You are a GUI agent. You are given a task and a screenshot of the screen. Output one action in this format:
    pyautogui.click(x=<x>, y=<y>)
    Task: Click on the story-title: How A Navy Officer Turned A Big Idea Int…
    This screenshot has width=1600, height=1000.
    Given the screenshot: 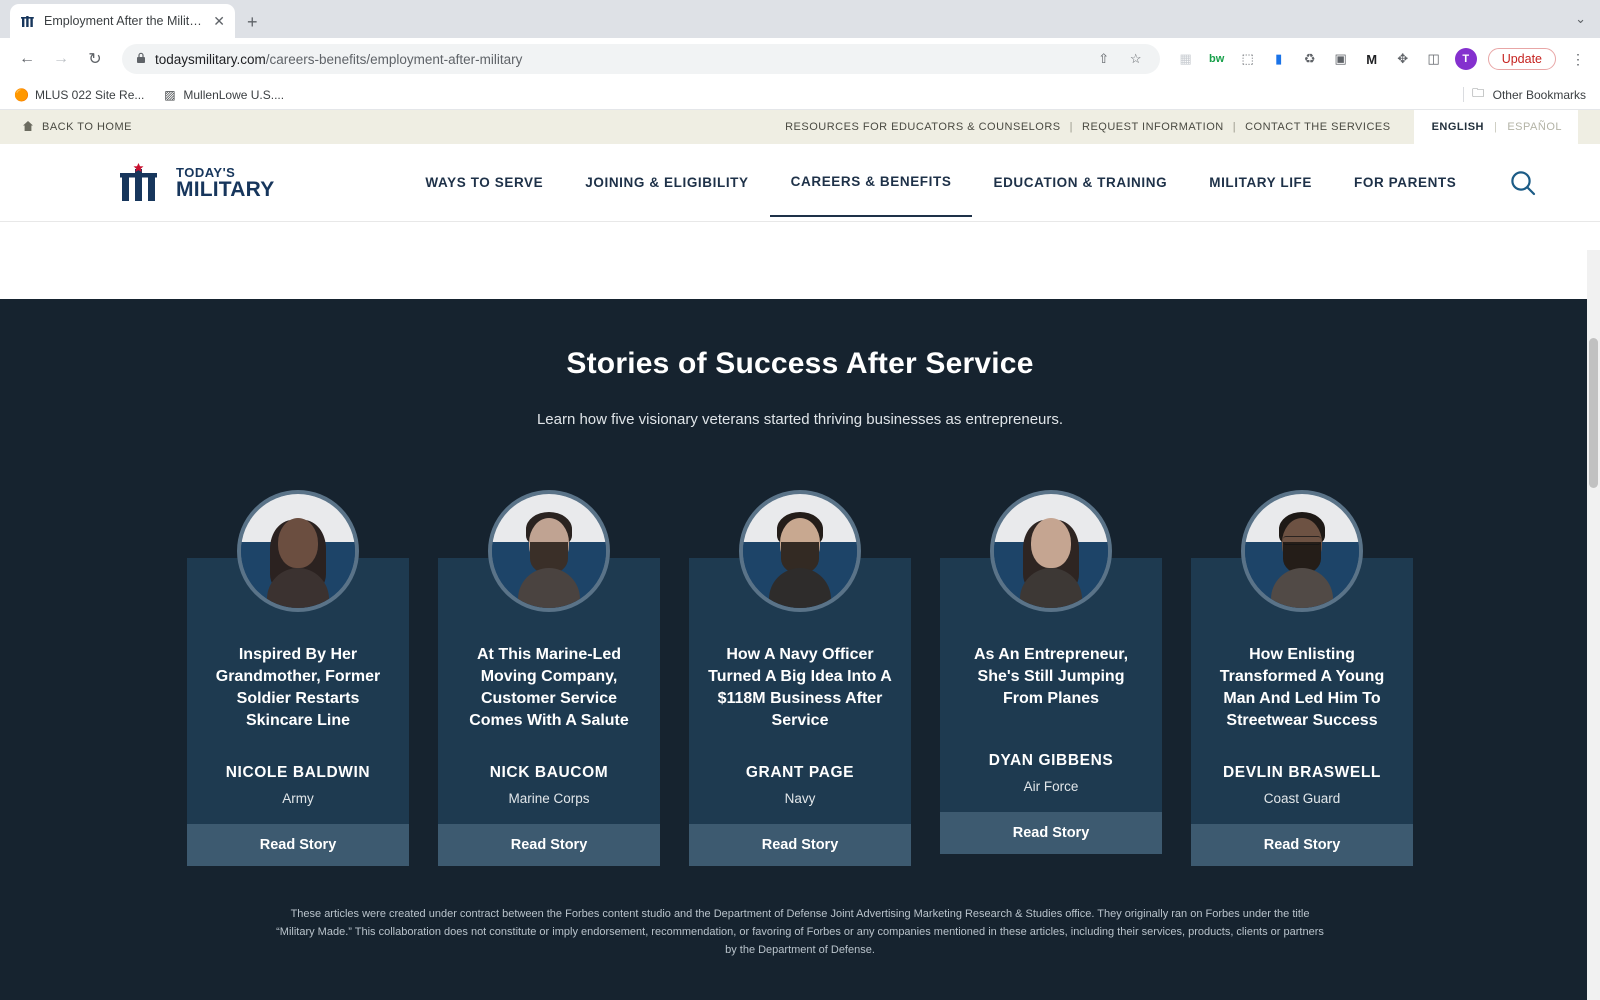 What is the action you would take?
    pyautogui.click(x=800, y=688)
    